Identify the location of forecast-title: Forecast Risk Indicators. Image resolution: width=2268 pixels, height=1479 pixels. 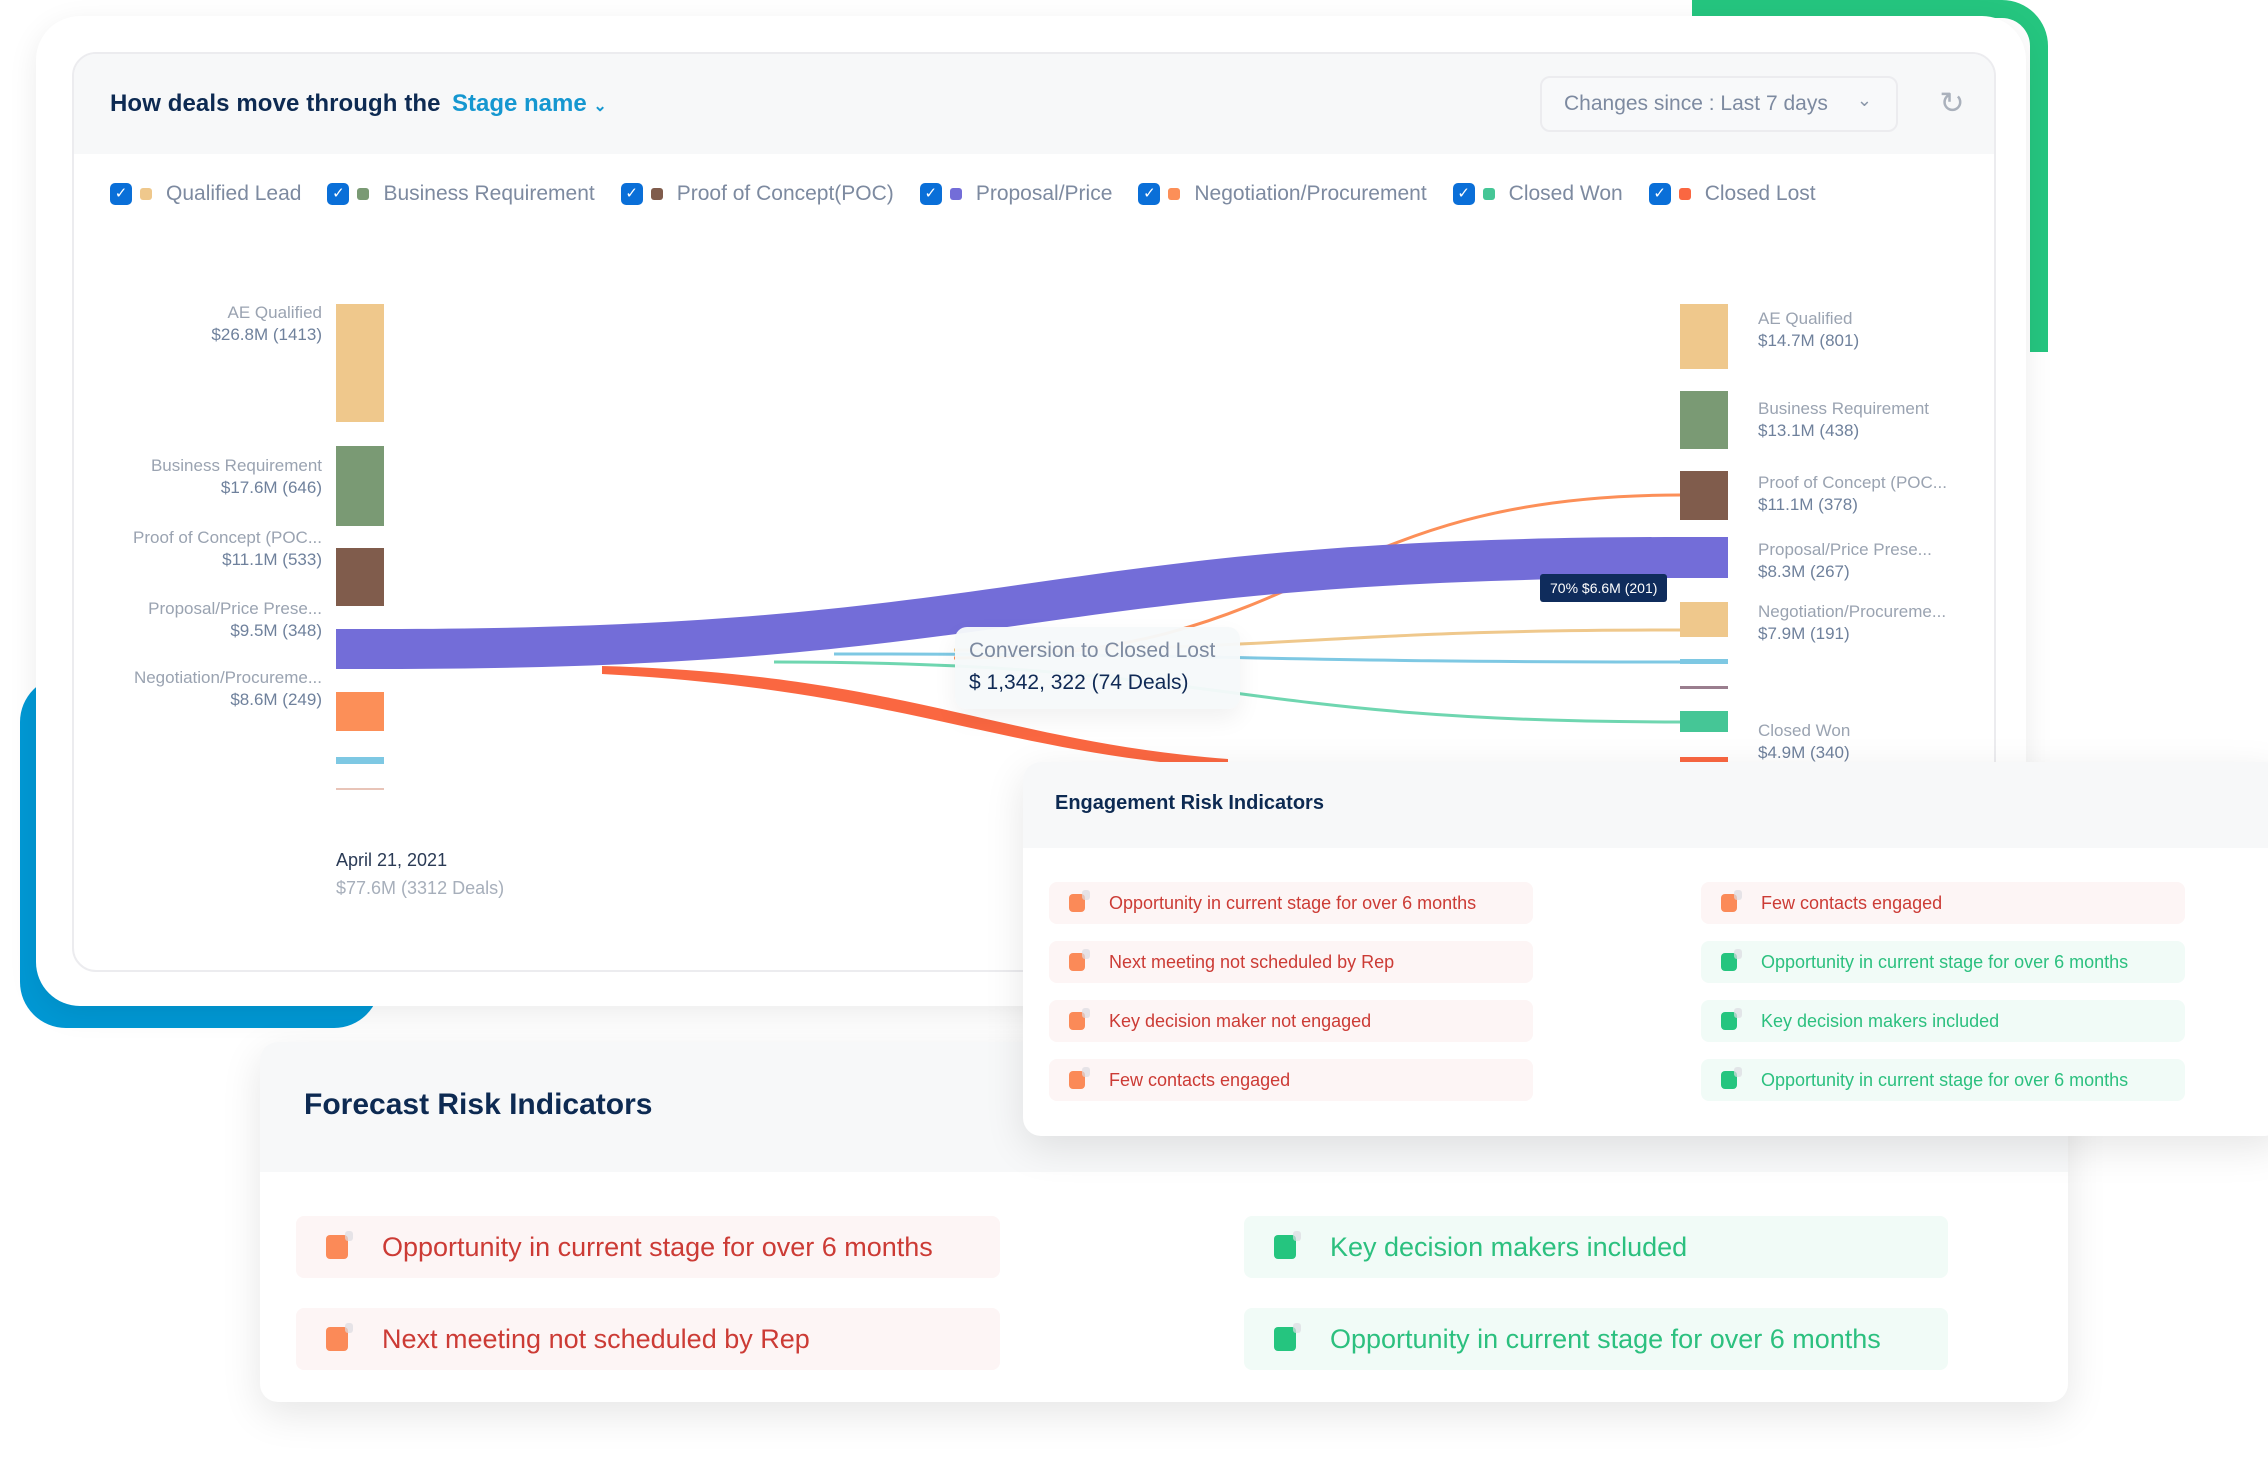
(478, 1104).